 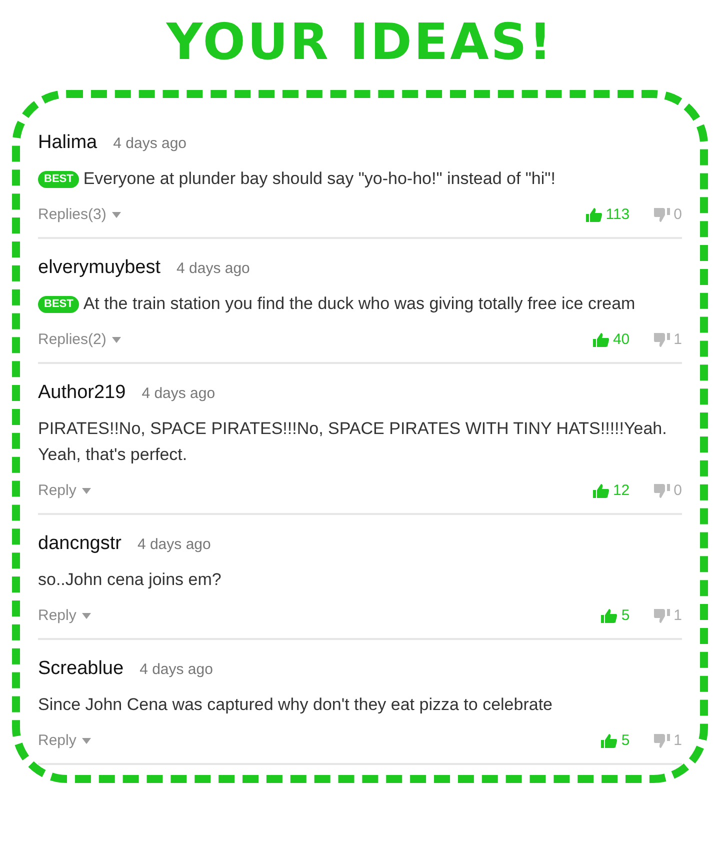 I want to click on replies-toggle: Replies(2), so click(x=80, y=339).